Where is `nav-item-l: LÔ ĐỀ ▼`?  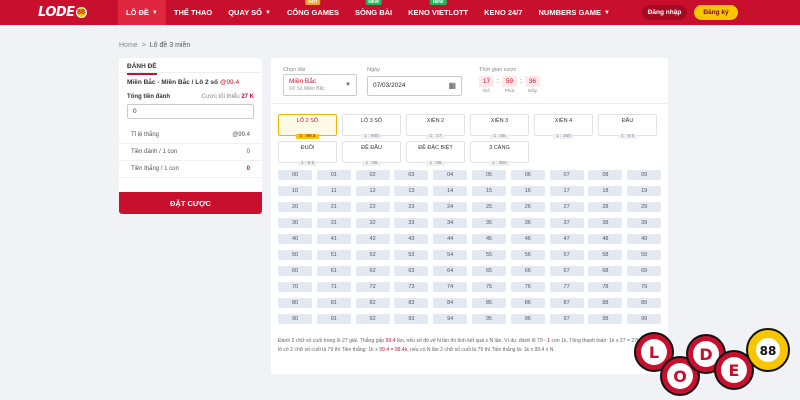
nav-item-l: LÔ ĐỀ ▼ is located at coordinates (142, 12).